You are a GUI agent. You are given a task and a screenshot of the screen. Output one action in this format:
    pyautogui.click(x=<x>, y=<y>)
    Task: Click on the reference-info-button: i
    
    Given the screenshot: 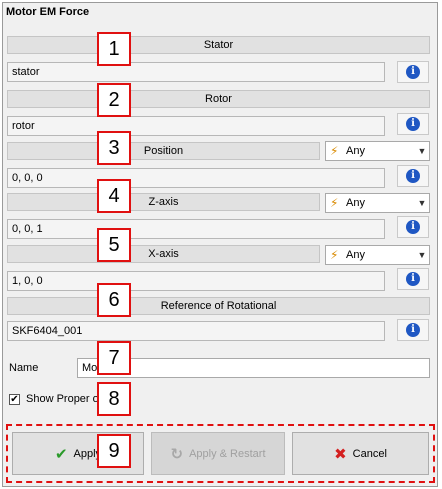 What is the action you would take?
    pyautogui.click(x=413, y=330)
    